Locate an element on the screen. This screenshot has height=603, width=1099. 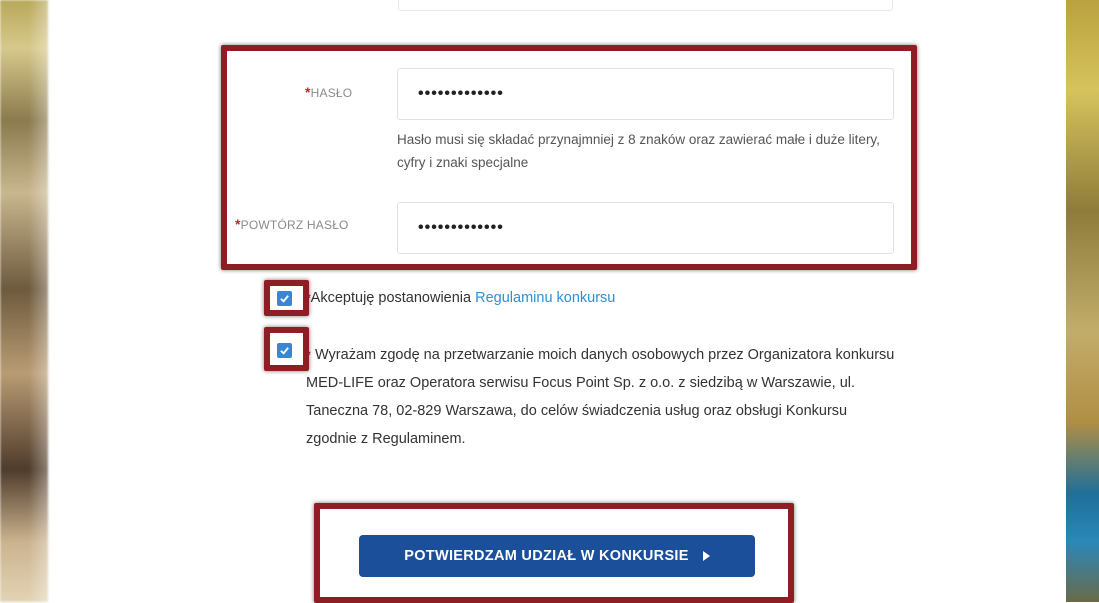
consent-checkbox is located at coordinates (284, 350).